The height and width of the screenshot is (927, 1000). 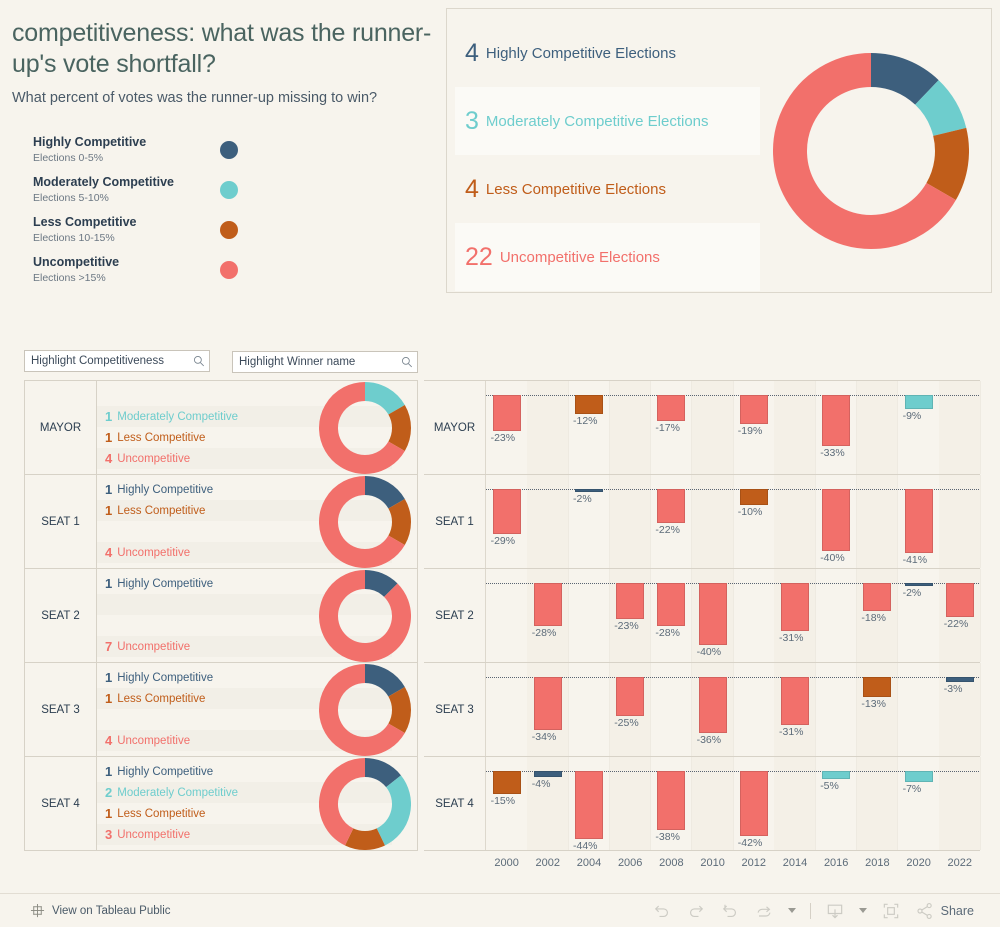 What do you see at coordinates (667, 428) in the screenshot?
I see `bar-value-label: -17%` at bounding box center [667, 428].